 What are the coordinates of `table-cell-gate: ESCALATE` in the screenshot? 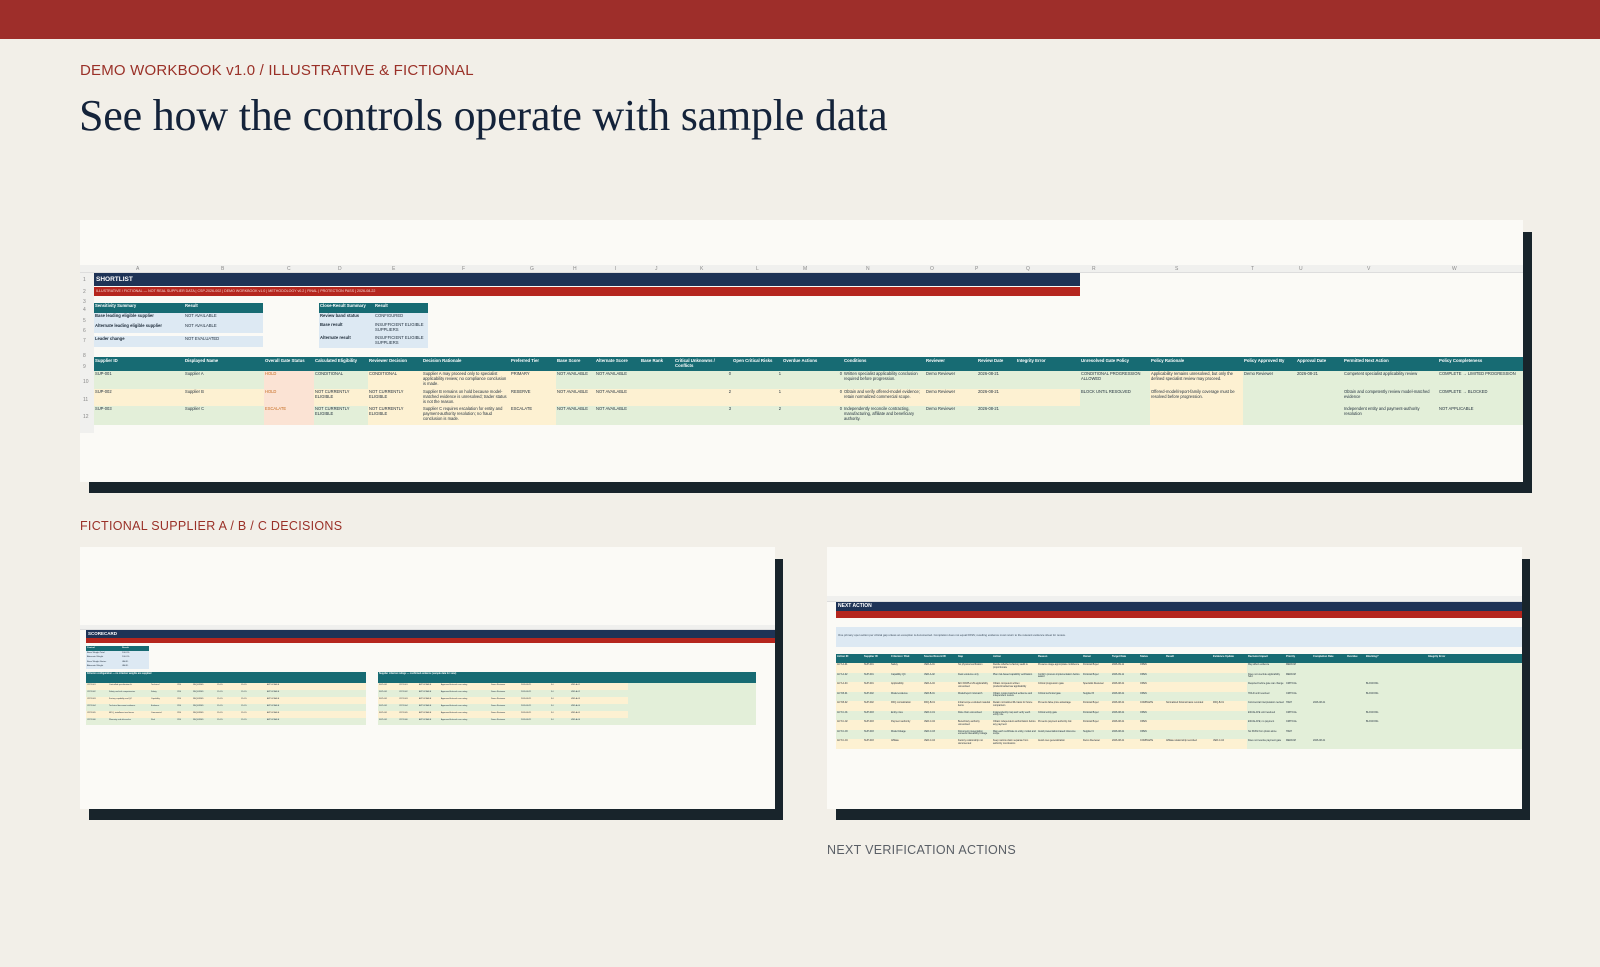 It's located at (289, 415).